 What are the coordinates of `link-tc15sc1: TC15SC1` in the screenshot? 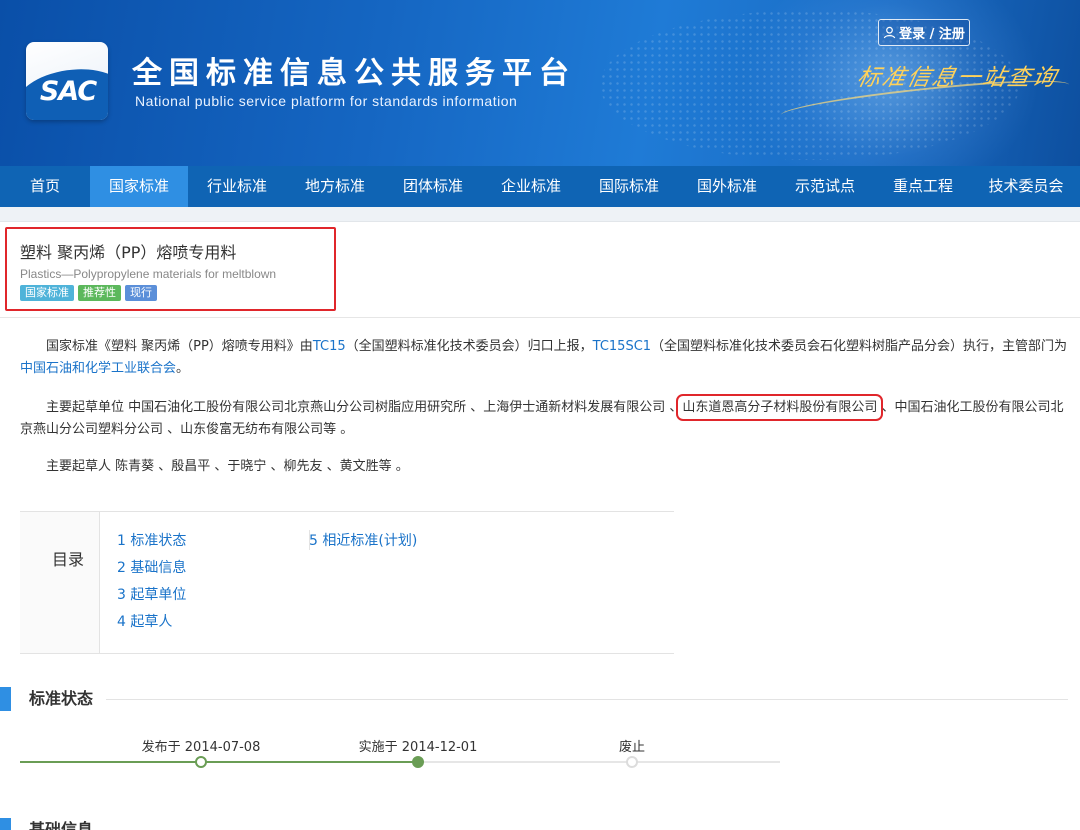 It's located at (622, 346).